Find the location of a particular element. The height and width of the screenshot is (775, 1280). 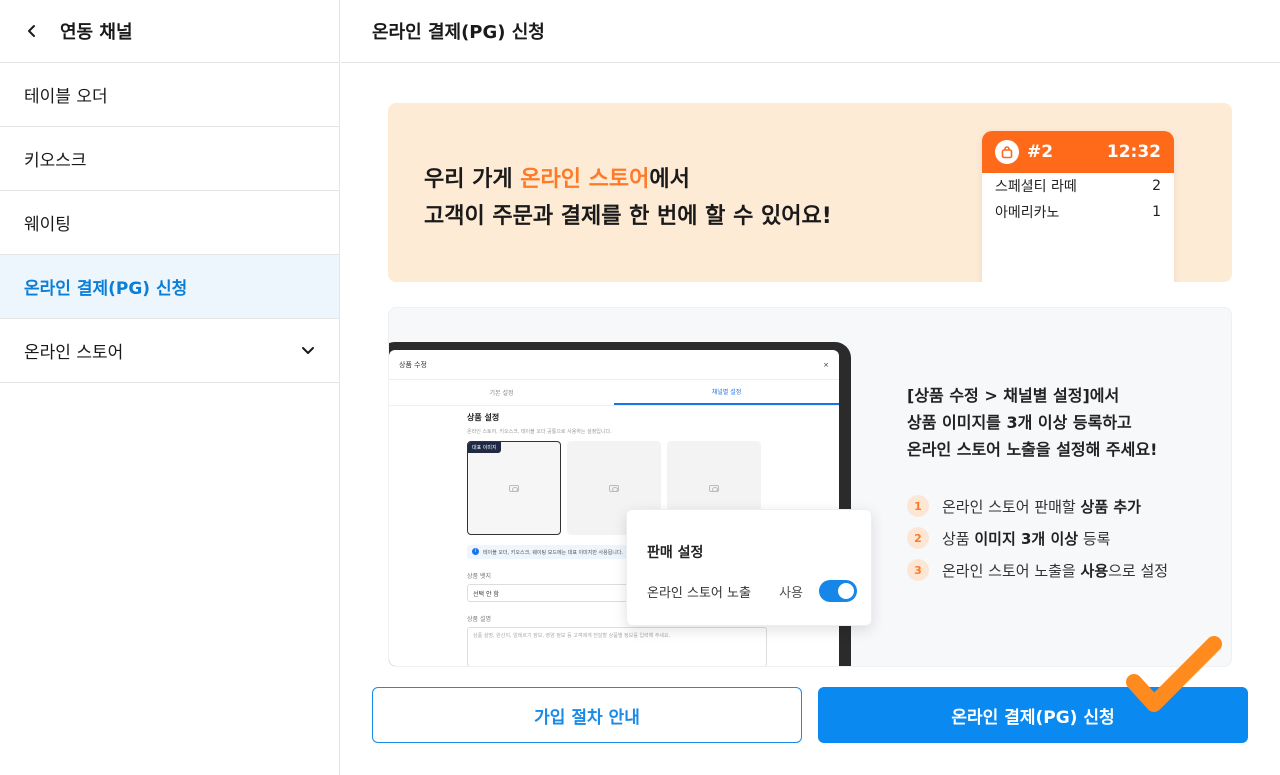

guide-line-1: [상품 수정 > 채널별 설정]에서 is located at coordinates (1013, 395).